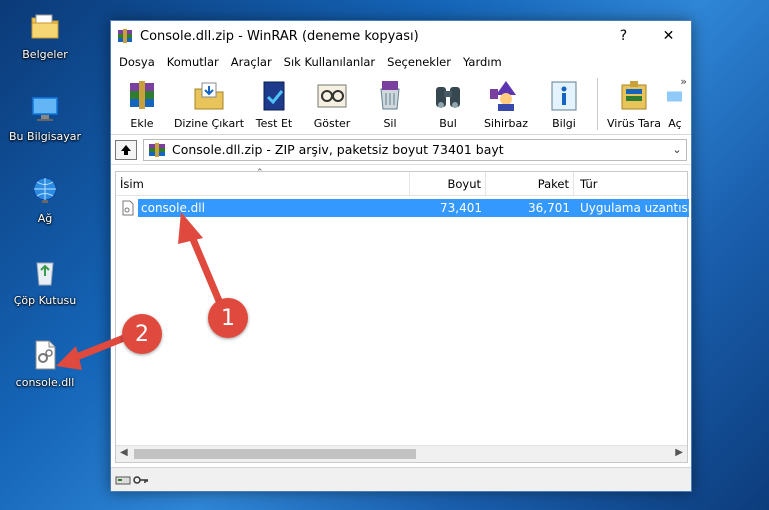  Describe the element at coordinates (228, 318) in the screenshot. I see `annotation-badge-1: 1` at that location.